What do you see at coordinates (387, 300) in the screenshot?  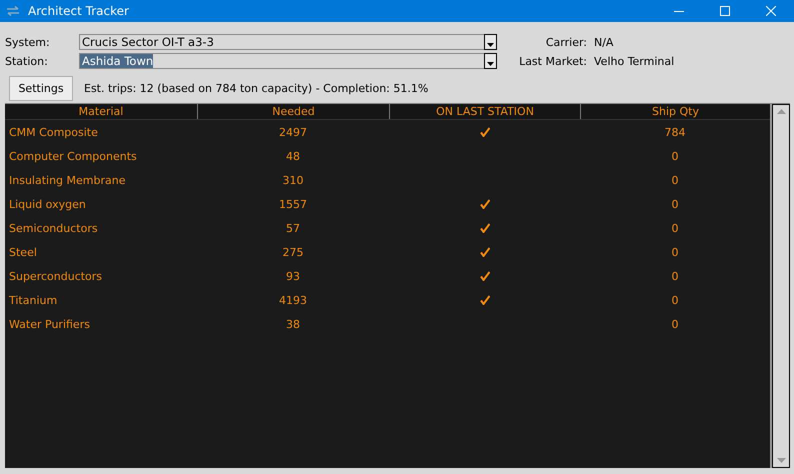 I see `table-row: Titanium 4193 0` at bounding box center [387, 300].